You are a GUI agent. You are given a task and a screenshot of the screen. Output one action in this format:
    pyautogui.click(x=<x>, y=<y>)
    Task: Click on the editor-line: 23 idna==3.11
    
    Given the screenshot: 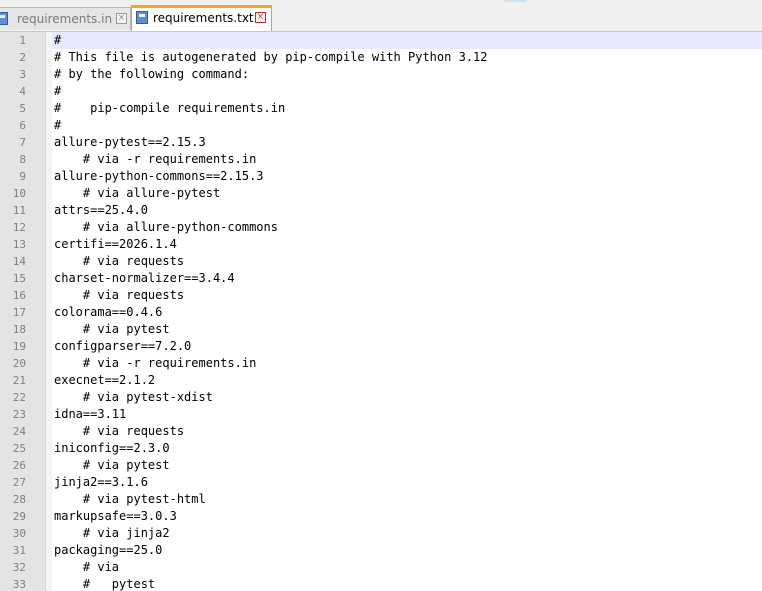 What is the action you would take?
    pyautogui.click(x=381, y=414)
    